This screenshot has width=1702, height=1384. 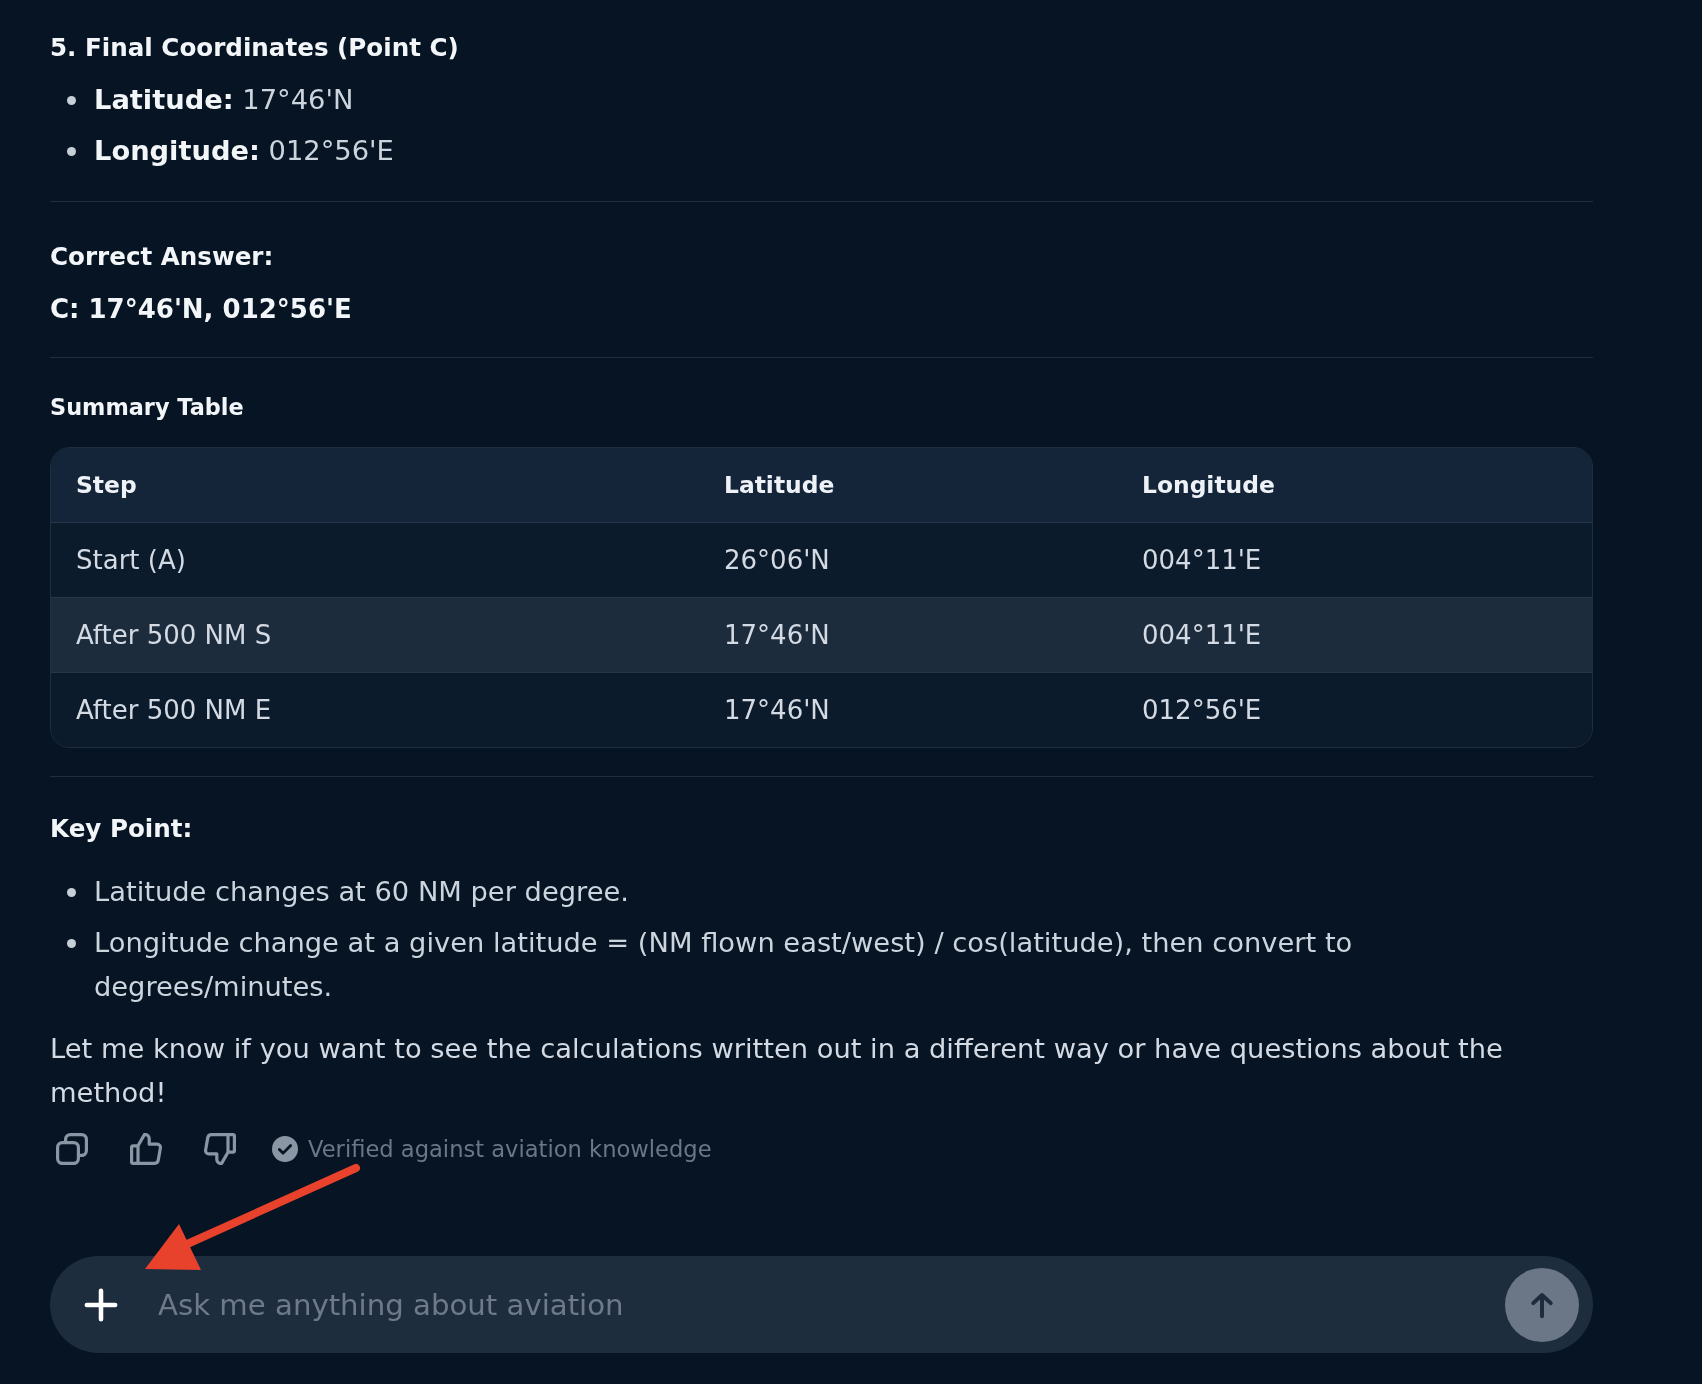 What do you see at coordinates (254, 48) in the screenshot?
I see `section-heading: 5. Final Coordinates (Point C)` at bounding box center [254, 48].